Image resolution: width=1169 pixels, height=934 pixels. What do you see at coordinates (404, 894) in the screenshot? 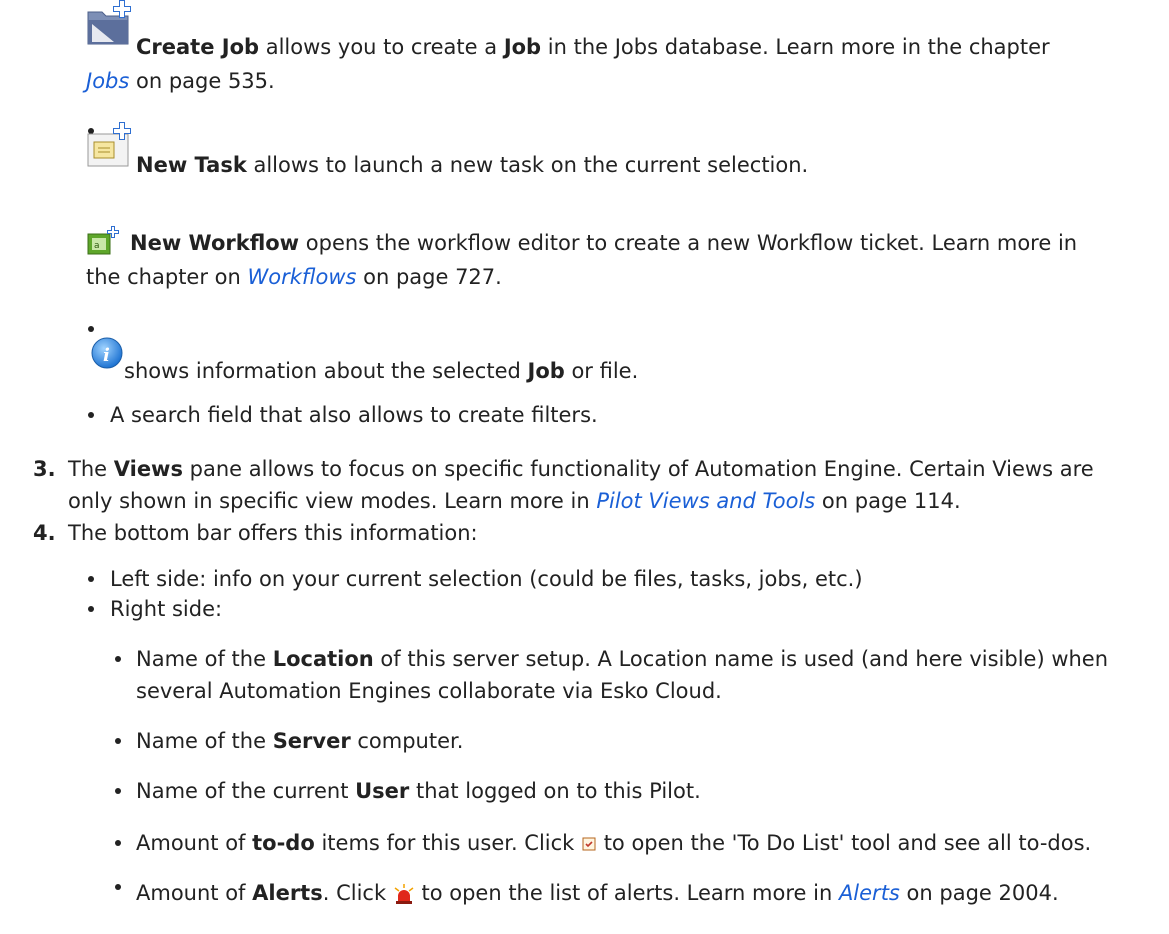
I see `alarm-icon` at bounding box center [404, 894].